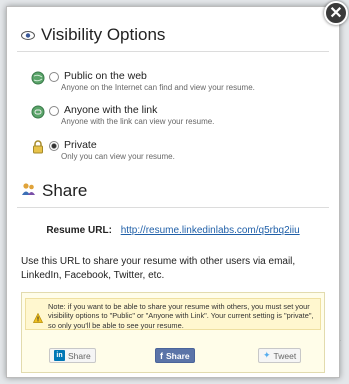 The width and height of the screenshot is (349, 384). Describe the element at coordinates (285, 355) in the screenshot. I see `twitter-tweet-label: Tweet` at that location.